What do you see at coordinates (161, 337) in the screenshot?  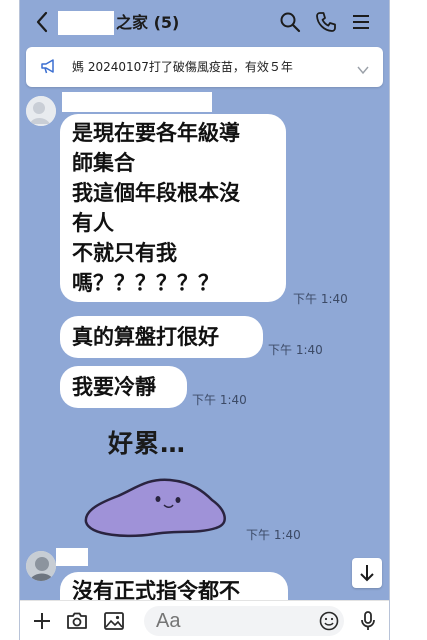 I see `message-bubble: 真的算盤打很好` at bounding box center [161, 337].